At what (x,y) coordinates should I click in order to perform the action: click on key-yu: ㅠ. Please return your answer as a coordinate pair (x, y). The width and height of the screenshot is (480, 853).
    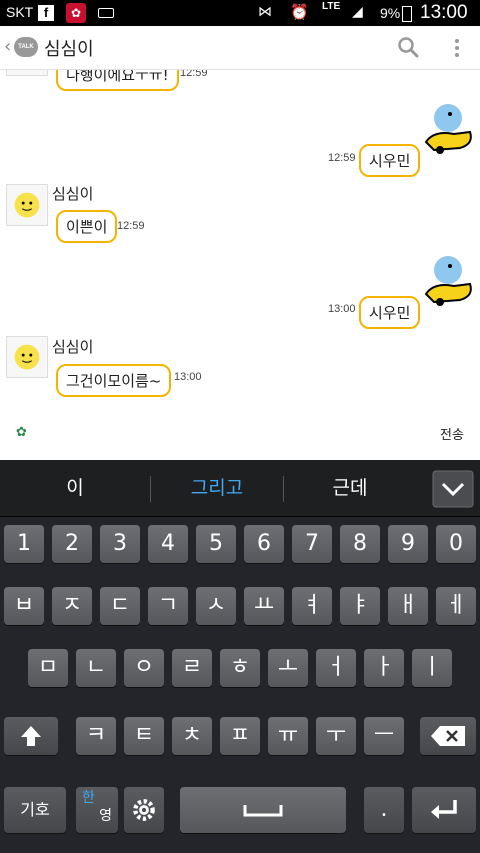
    Looking at the image, I should click on (288, 736).